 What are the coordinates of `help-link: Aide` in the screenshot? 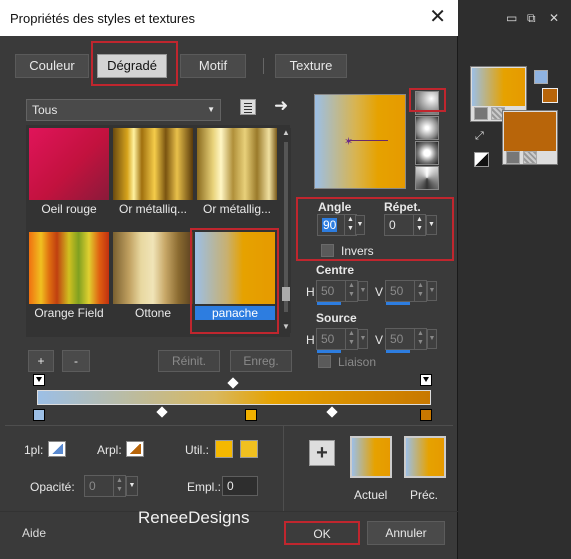 It's located at (34, 533).